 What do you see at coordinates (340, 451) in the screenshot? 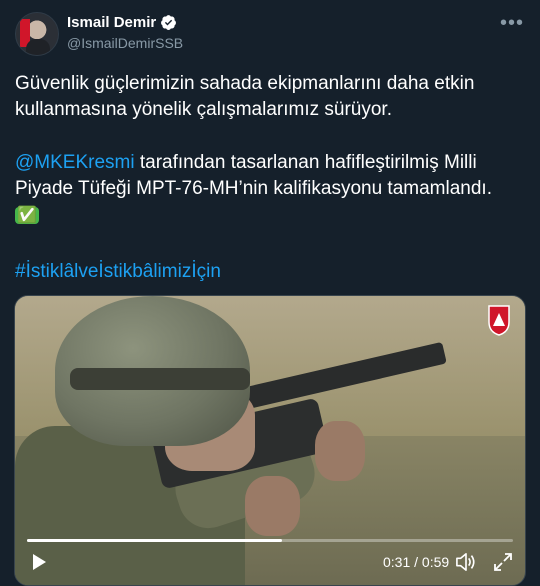
I see `video-hand-front` at bounding box center [340, 451].